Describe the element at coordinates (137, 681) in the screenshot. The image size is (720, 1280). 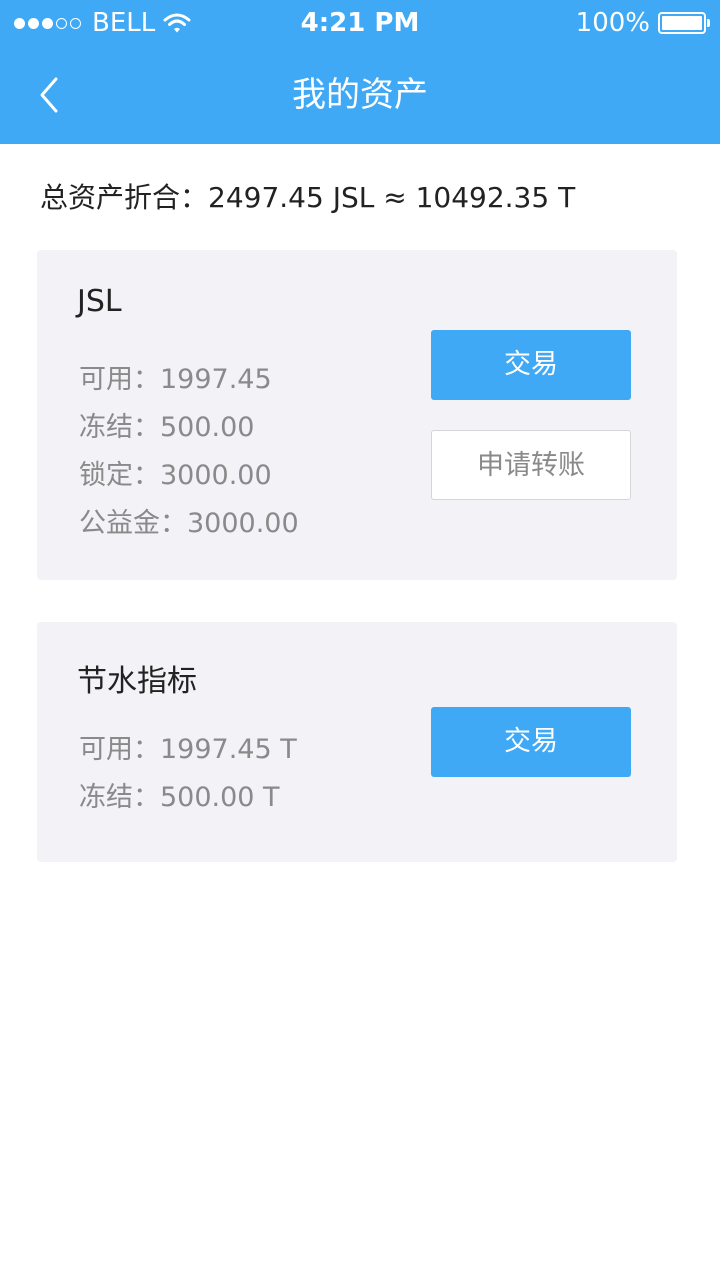
I see `asset-title: 节水指标` at that location.